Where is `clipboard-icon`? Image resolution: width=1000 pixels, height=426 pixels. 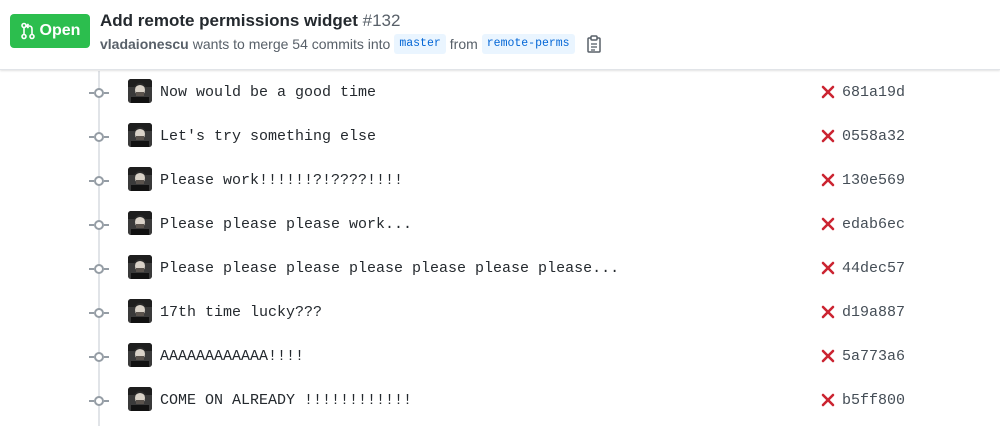
clipboard-icon is located at coordinates (593, 44).